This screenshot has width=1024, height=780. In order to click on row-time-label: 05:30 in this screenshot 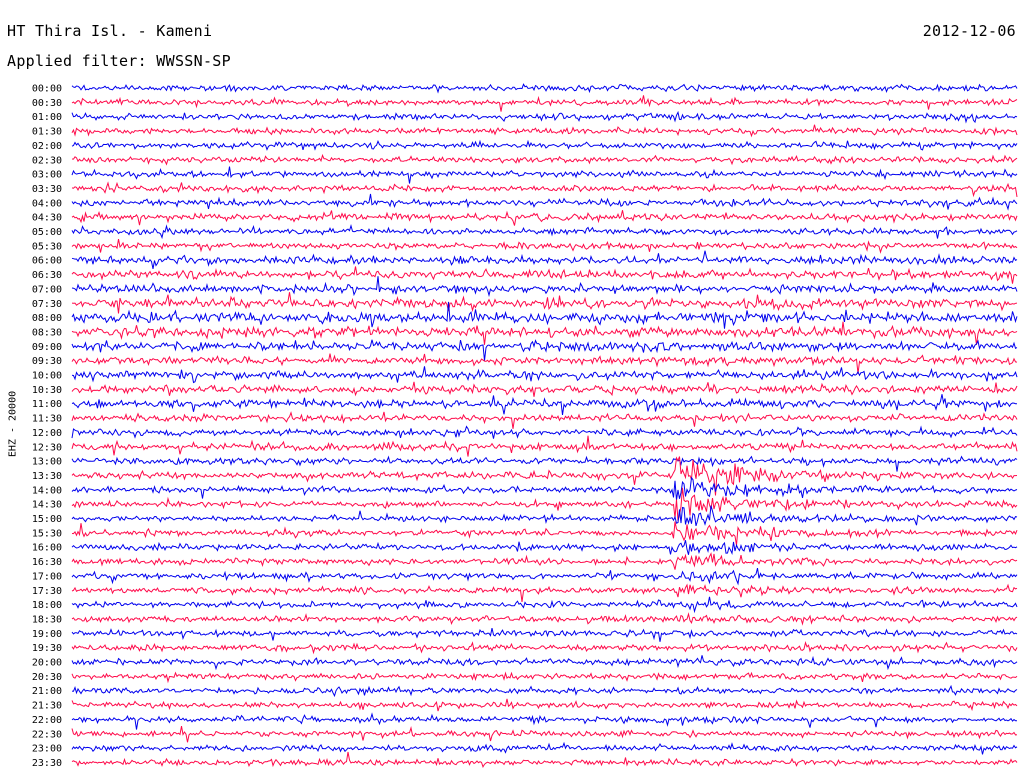, I will do `click(47, 246)`.